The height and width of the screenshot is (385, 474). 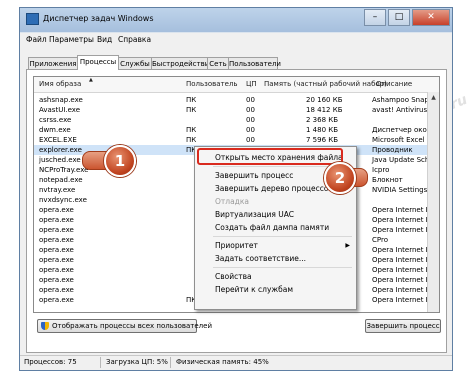 What do you see at coordinates (236, 40) in the screenshot?
I see `menu-bar: Файл Параметры Вид Справка` at bounding box center [236, 40].